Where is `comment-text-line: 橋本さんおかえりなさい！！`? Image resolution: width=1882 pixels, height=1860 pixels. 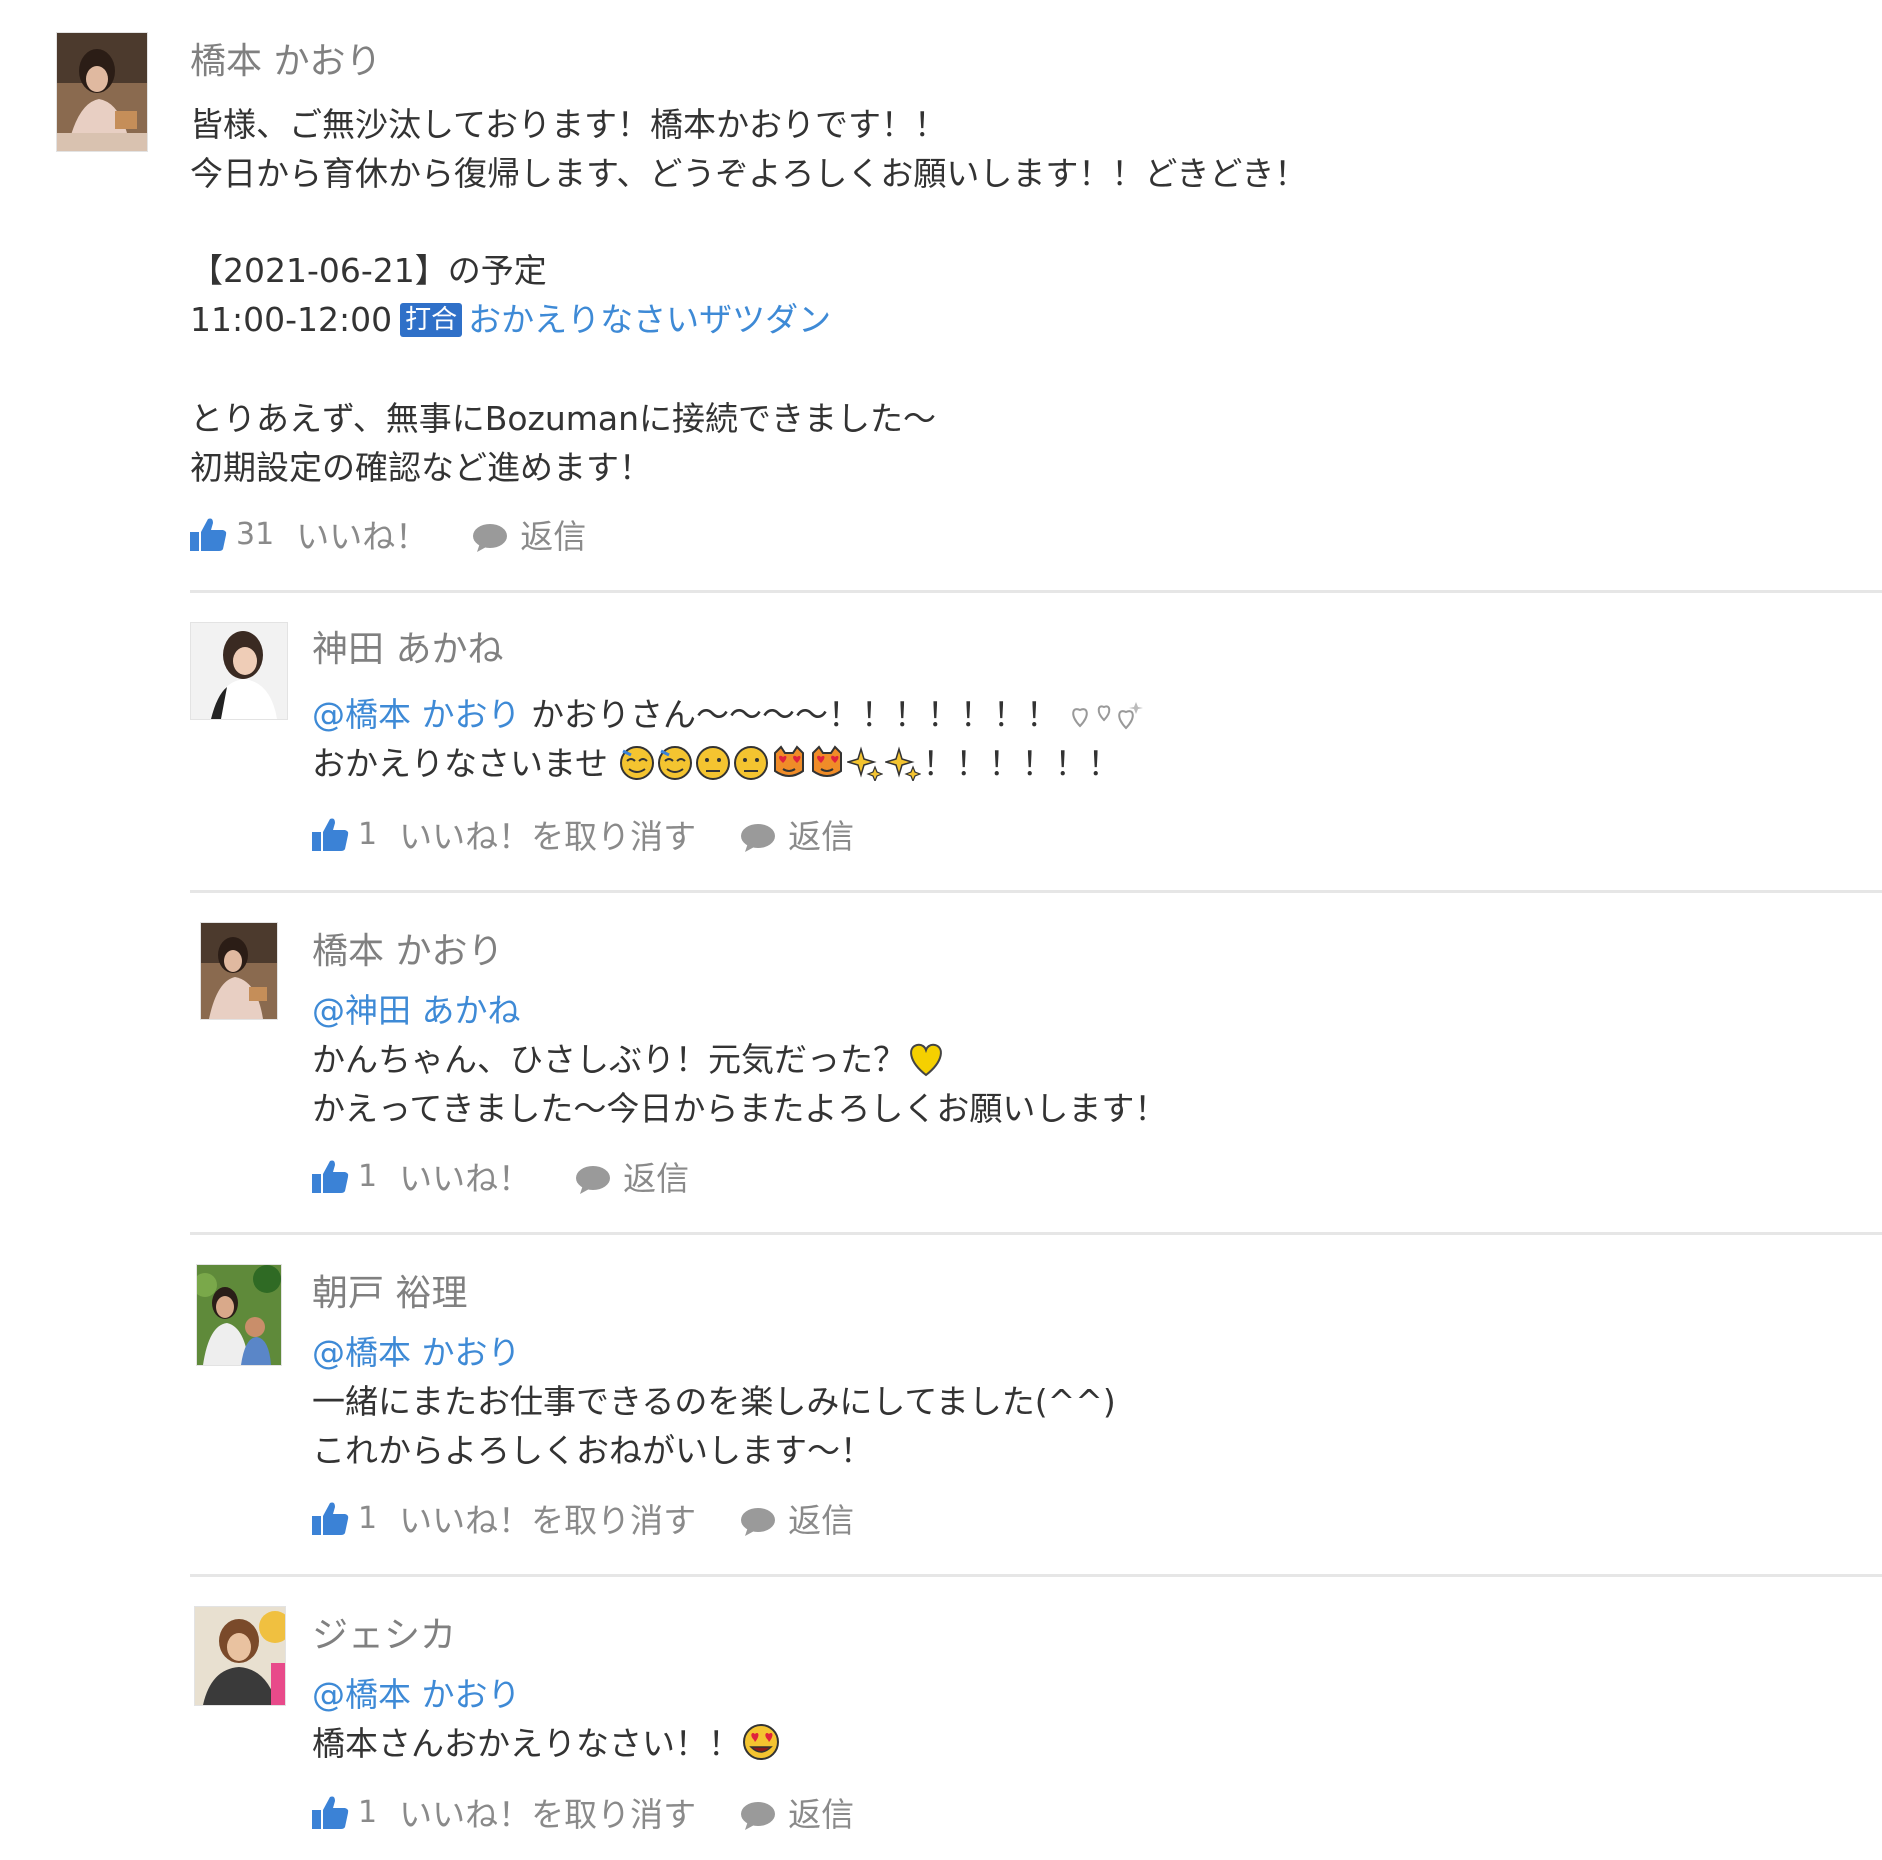 comment-text-line: 橋本さんおかえりなさい！！ is located at coordinates (547, 1743).